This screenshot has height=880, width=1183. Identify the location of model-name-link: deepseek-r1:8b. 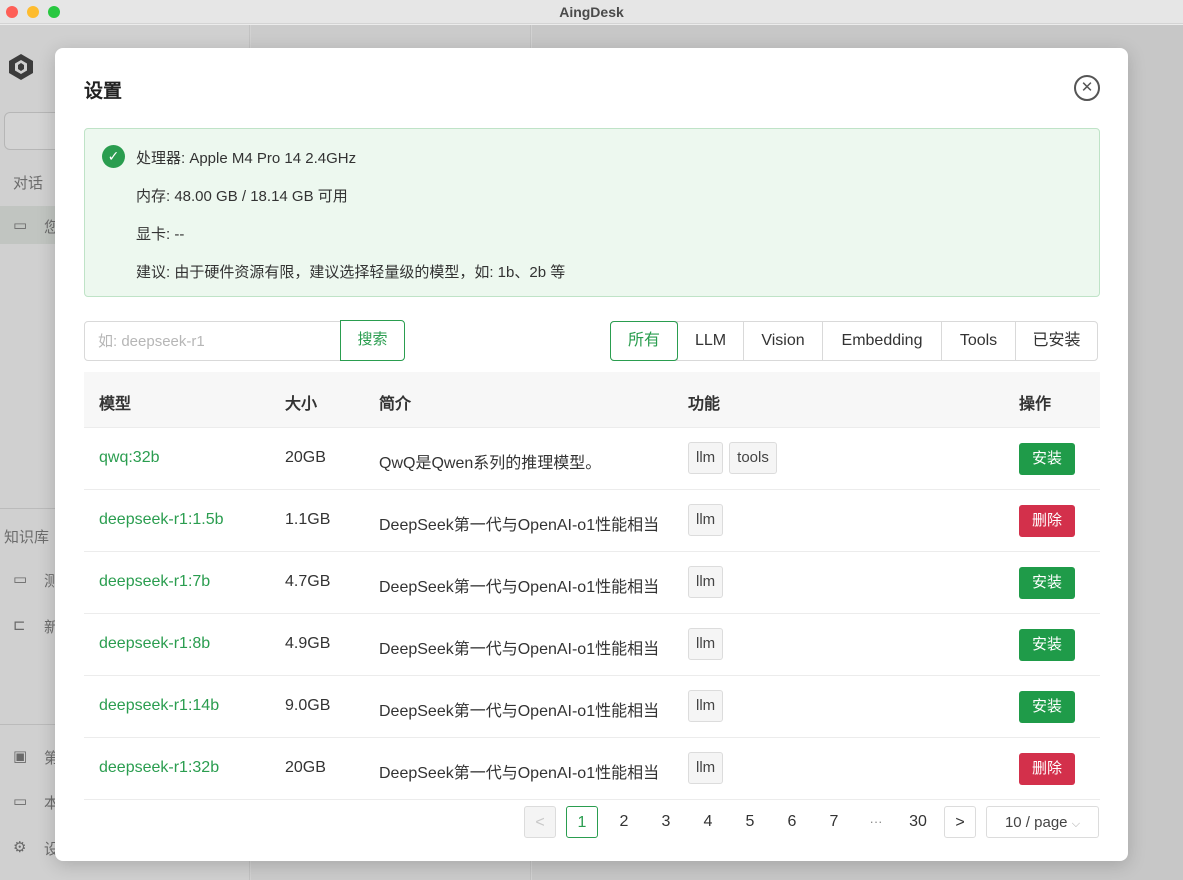
(154, 644).